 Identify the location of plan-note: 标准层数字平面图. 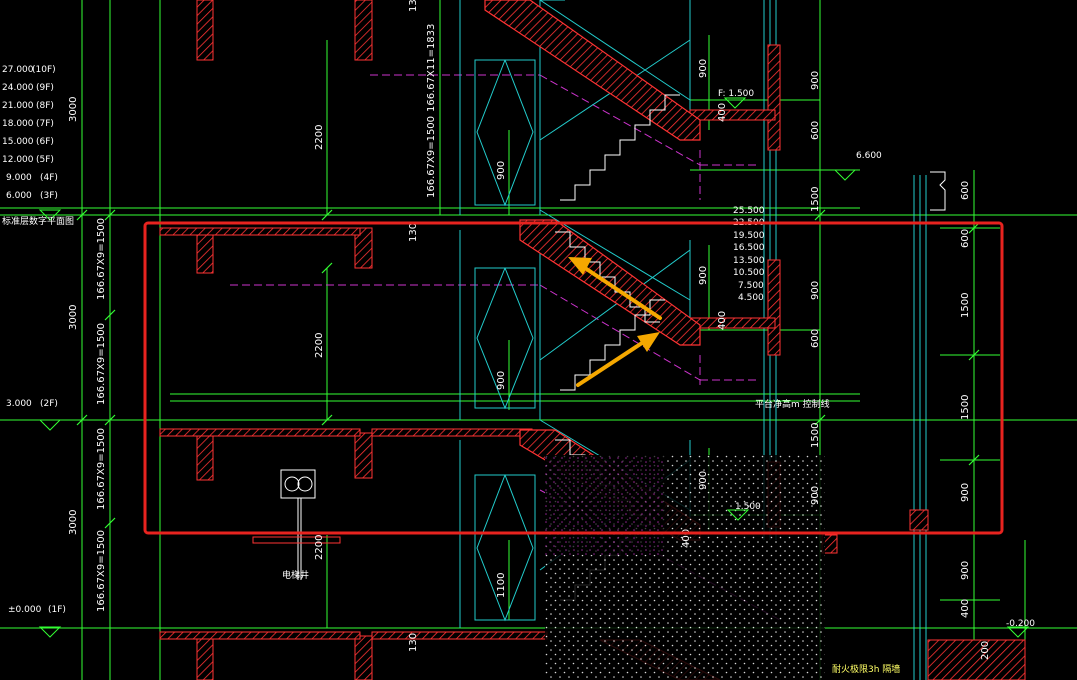
(38, 221).